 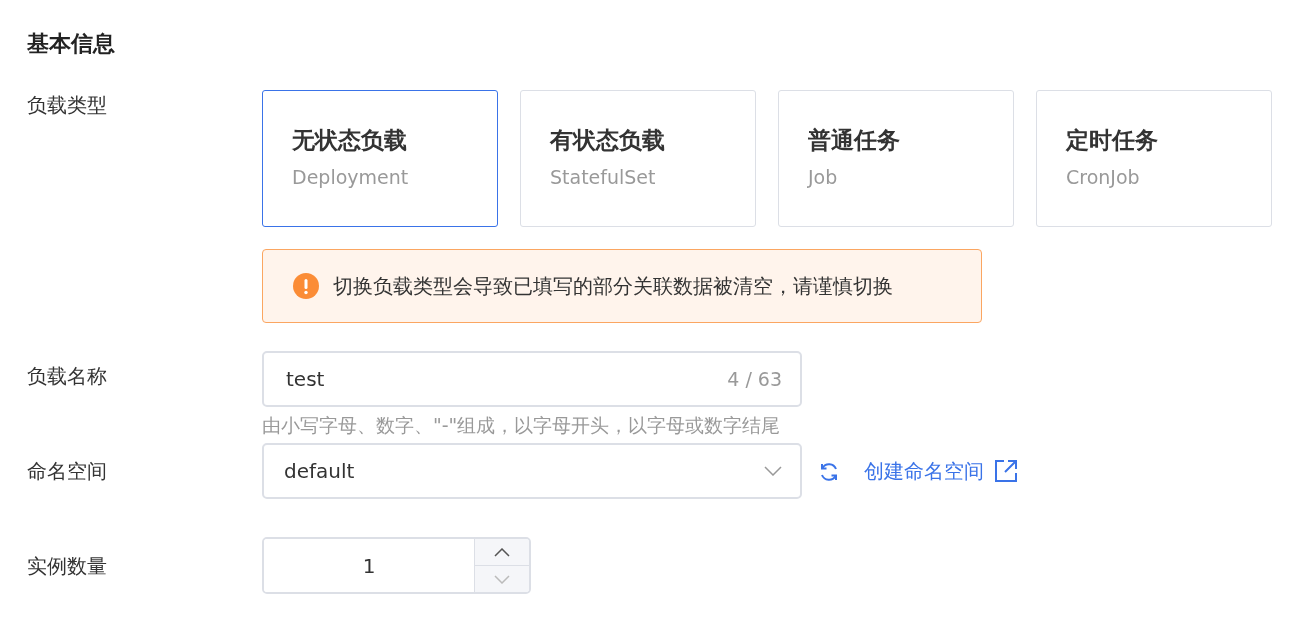 What do you see at coordinates (532, 471) in the screenshot?
I see `namespace-select: default` at bounding box center [532, 471].